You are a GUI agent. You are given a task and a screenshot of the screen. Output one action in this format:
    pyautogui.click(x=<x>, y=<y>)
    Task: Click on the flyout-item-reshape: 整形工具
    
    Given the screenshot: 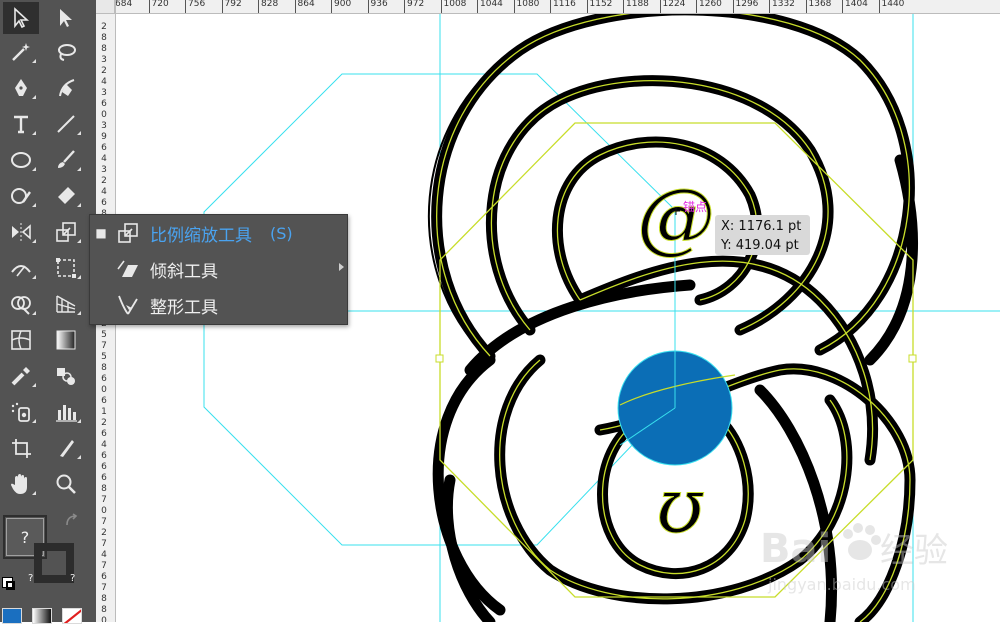 What is the action you would take?
    pyautogui.click(x=218, y=305)
    